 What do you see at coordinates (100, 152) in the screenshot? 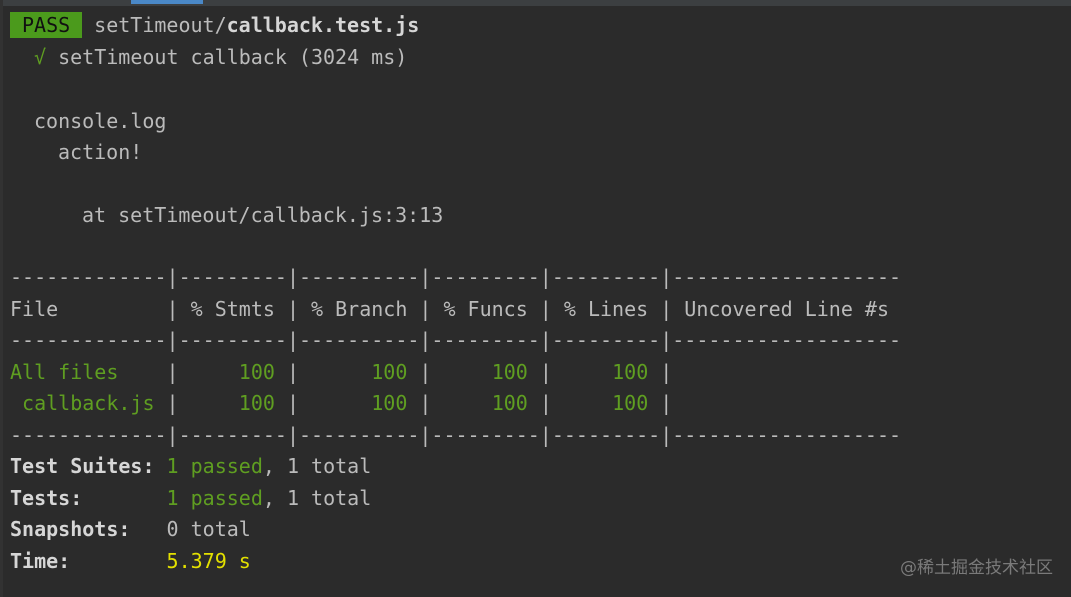
I see `console-log-message: action!` at bounding box center [100, 152].